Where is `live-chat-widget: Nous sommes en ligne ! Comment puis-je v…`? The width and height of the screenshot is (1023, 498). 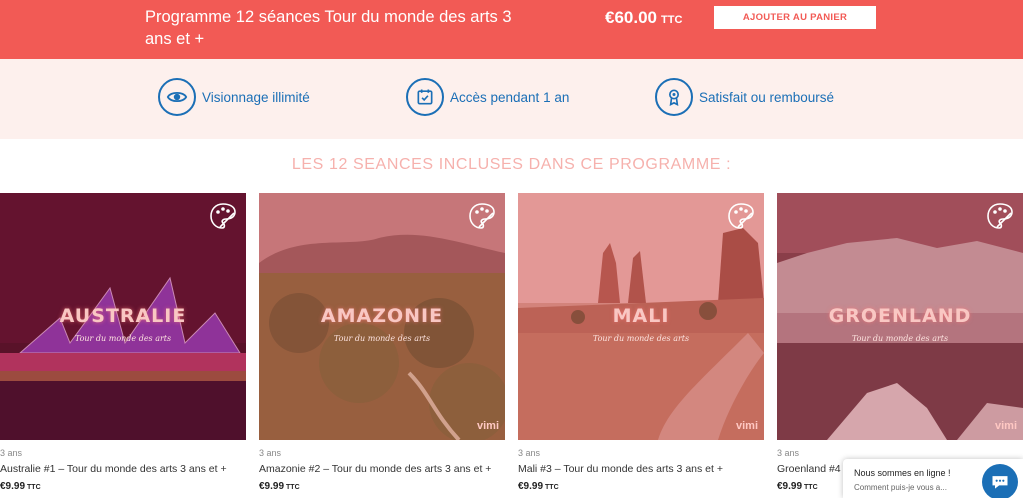 live-chat-widget: Nous sommes en ligne ! Comment puis-je v… is located at coordinates (933, 478).